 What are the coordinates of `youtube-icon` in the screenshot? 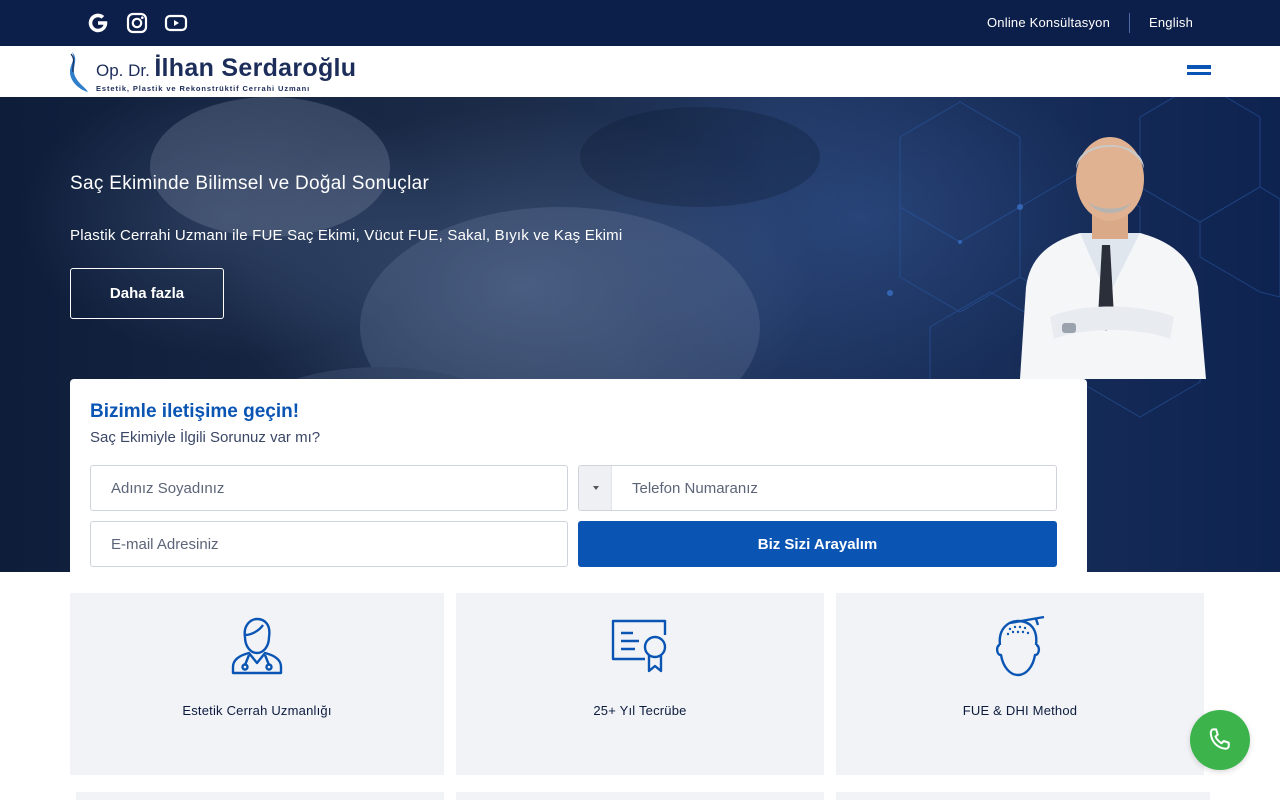 It's located at (176, 23).